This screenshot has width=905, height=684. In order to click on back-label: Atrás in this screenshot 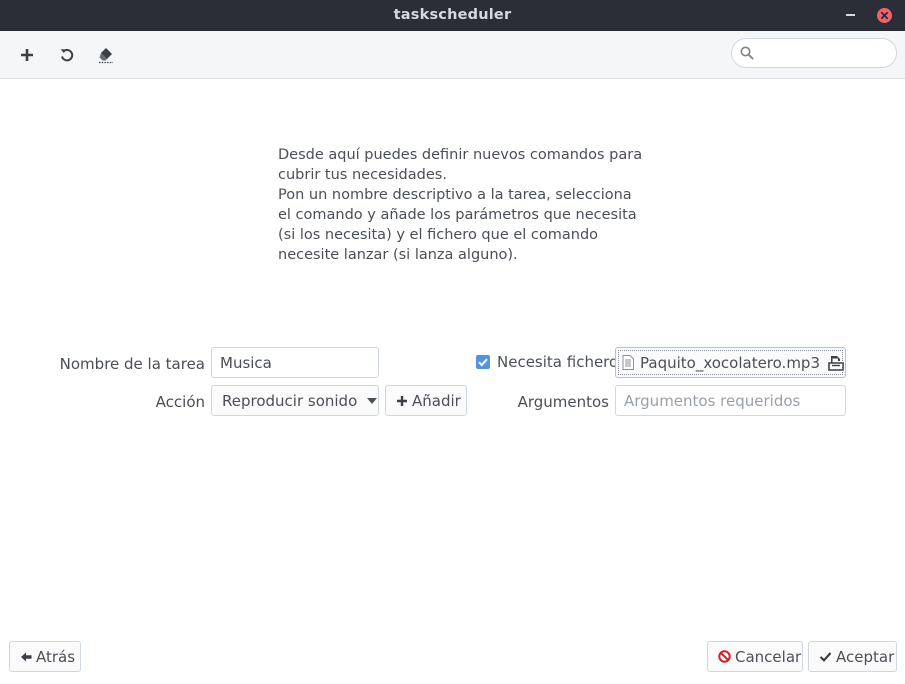, I will do `click(56, 656)`.